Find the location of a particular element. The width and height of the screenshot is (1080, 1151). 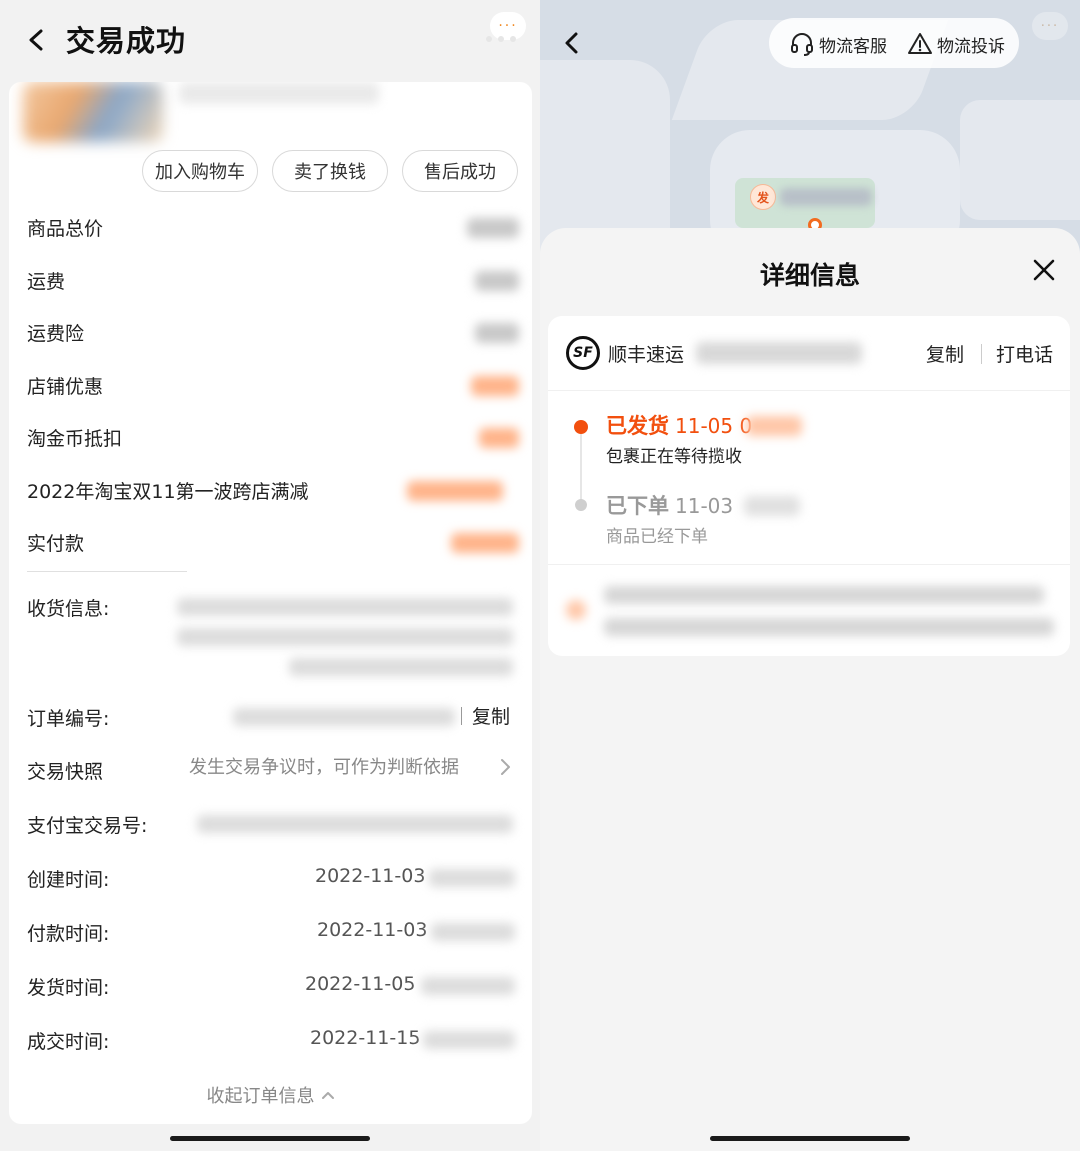

status-text: 已下单 is located at coordinates (637, 506).